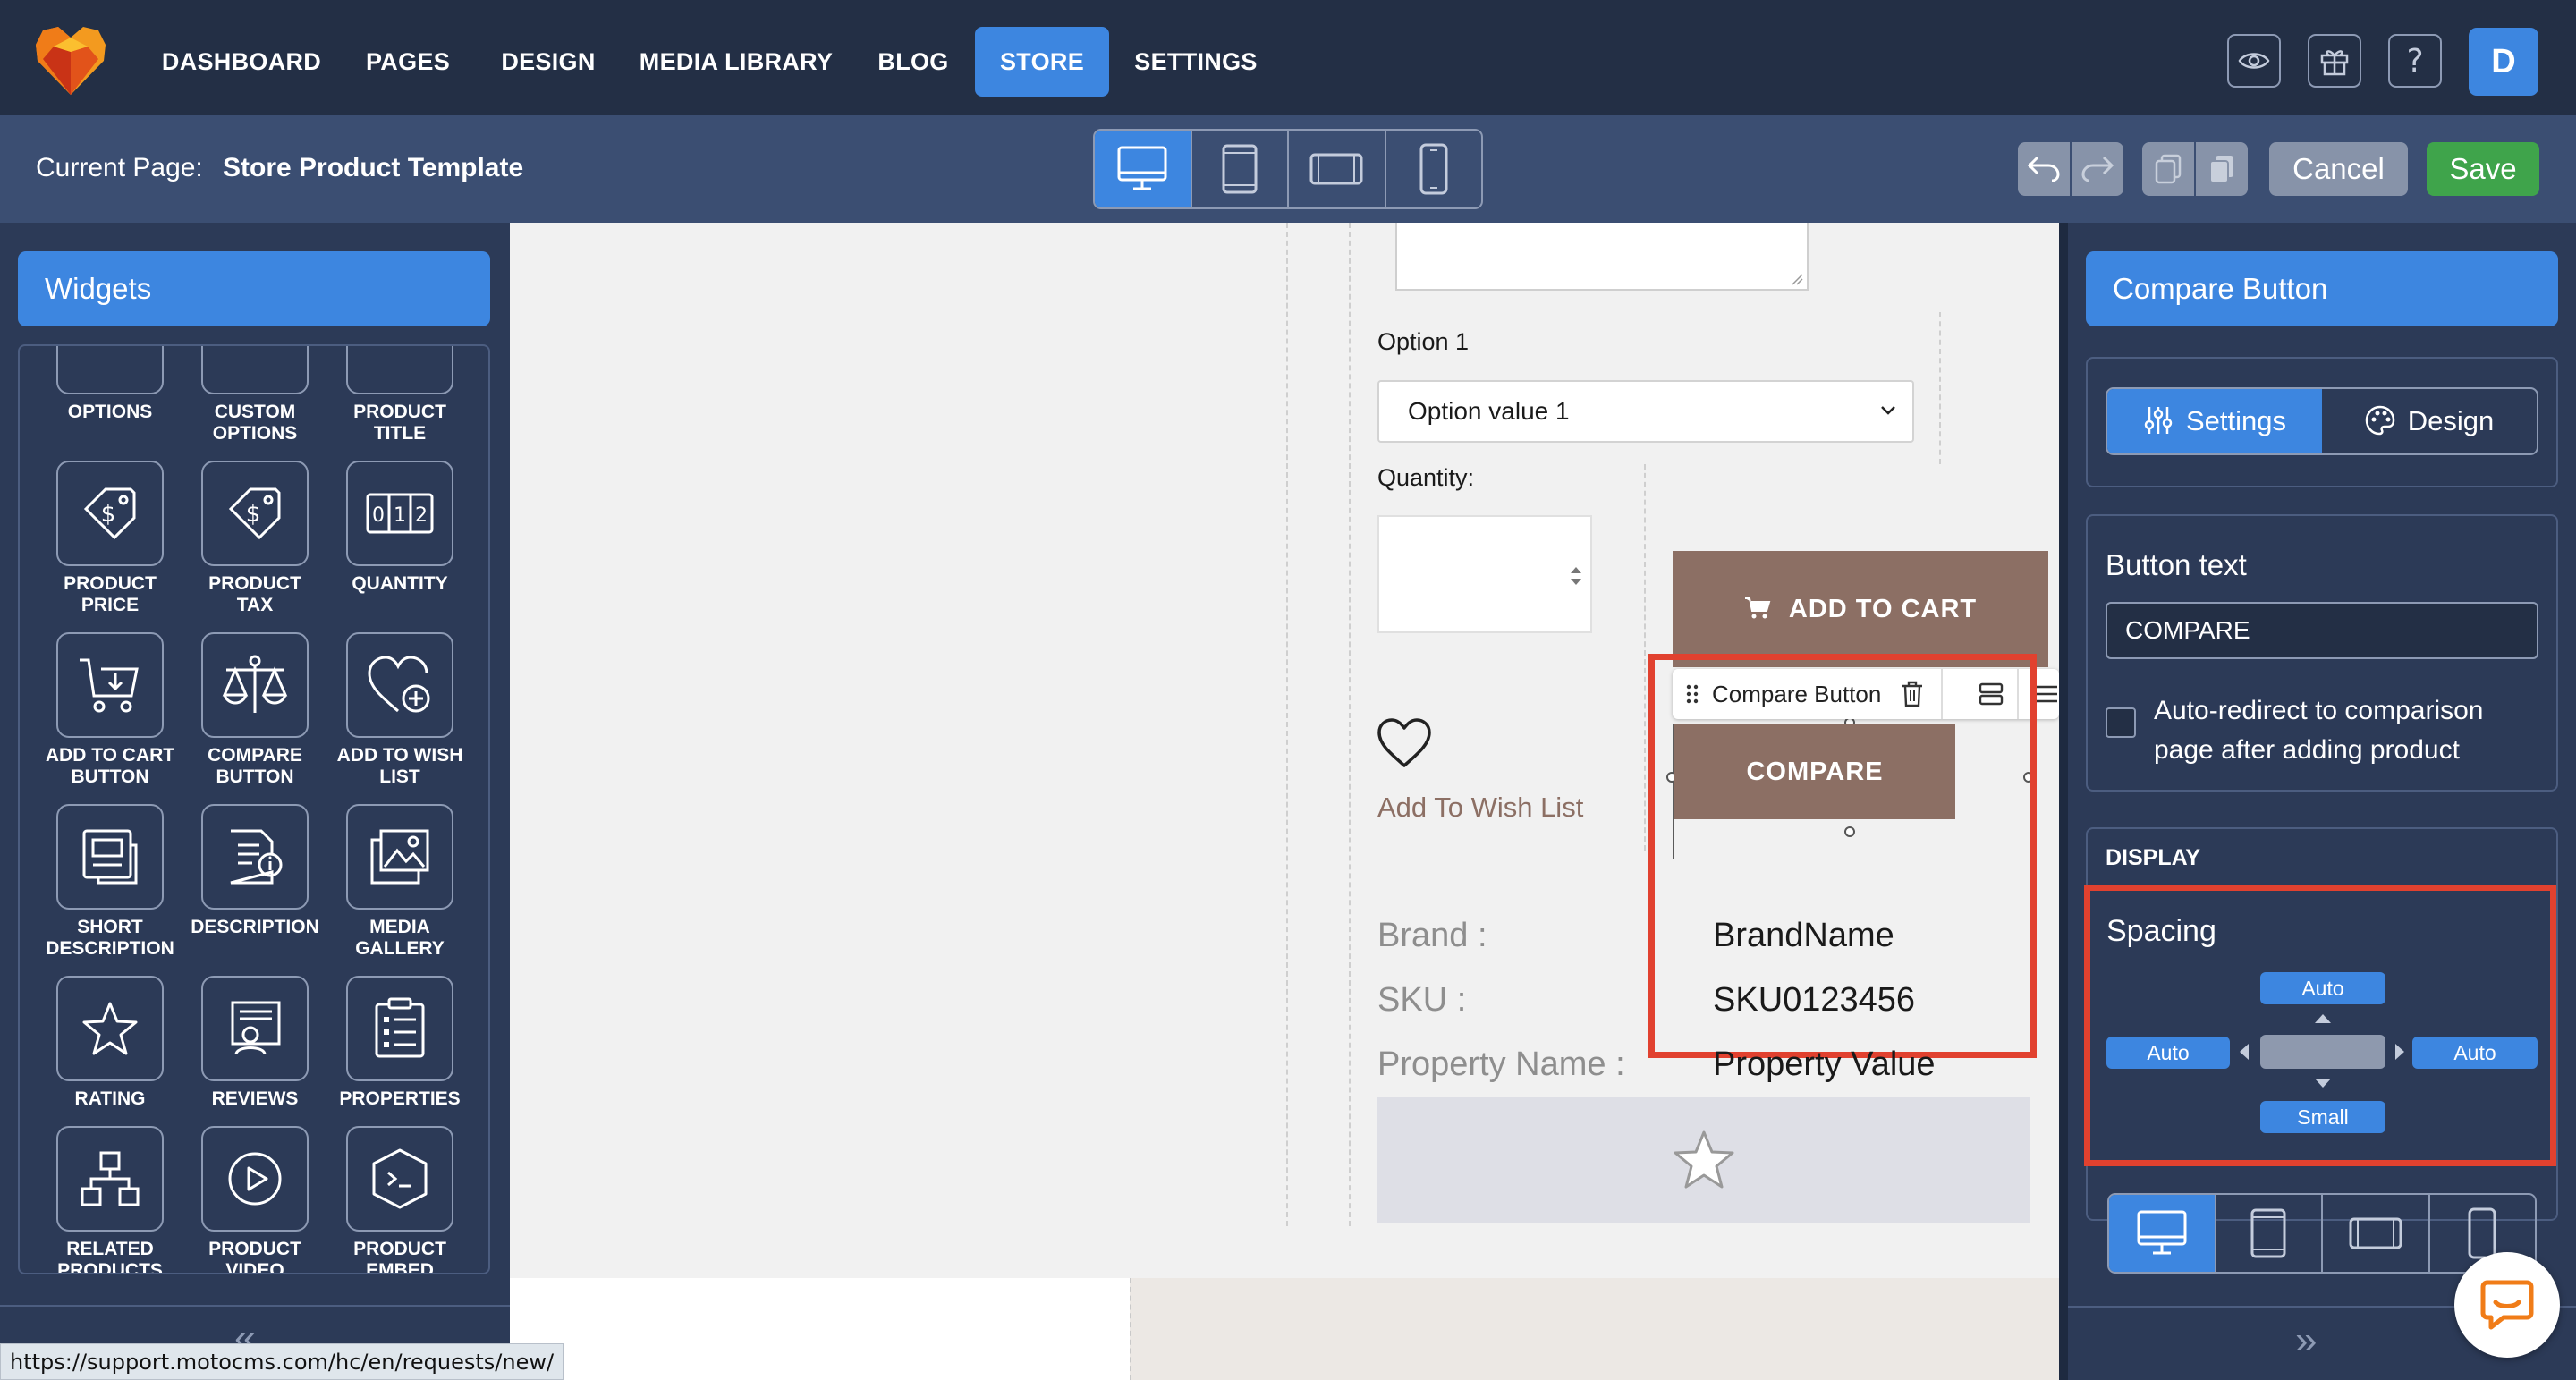 This screenshot has width=2576, height=1380. Describe the element at coordinates (1594, 1329) in the screenshot. I see `section-image` at that location.